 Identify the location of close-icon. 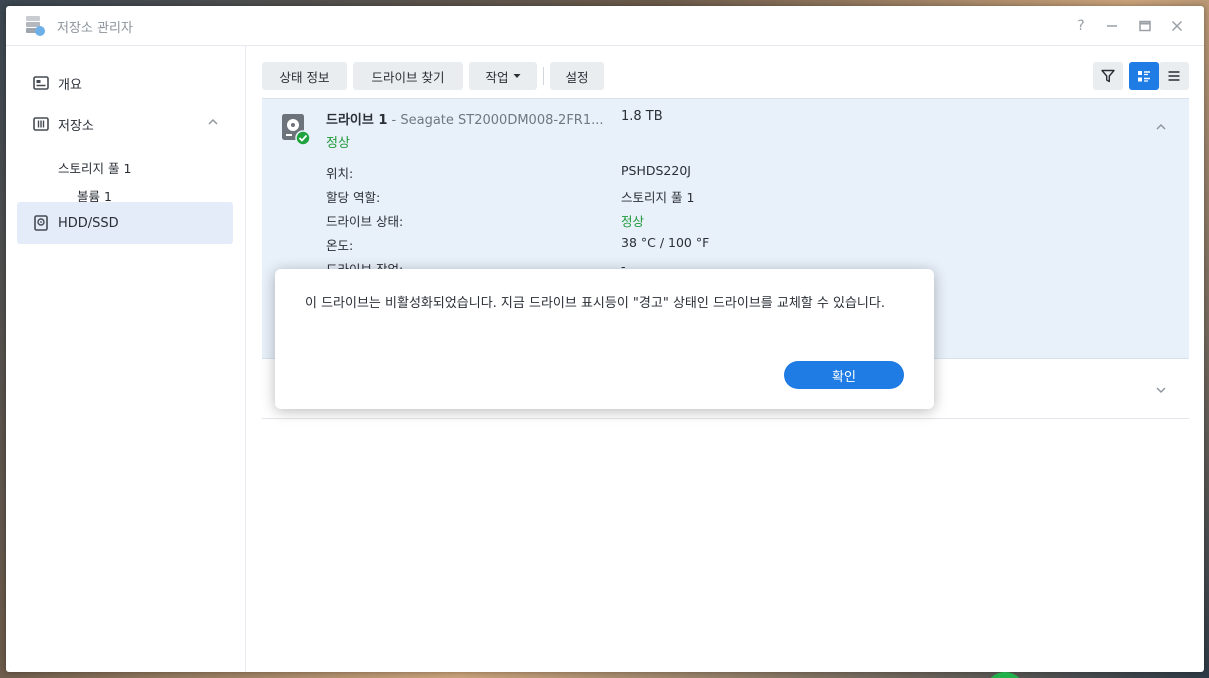
(1177, 26).